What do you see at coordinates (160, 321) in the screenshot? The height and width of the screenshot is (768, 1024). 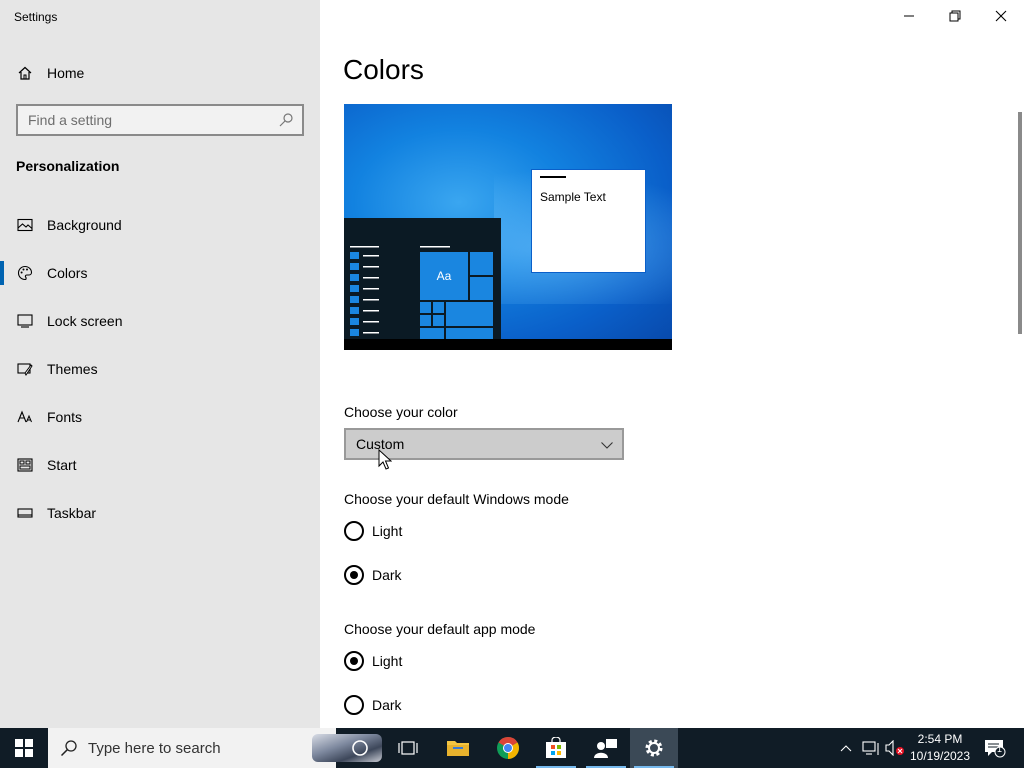 I see `sidebar-item-lock-screen: Lock screen` at bounding box center [160, 321].